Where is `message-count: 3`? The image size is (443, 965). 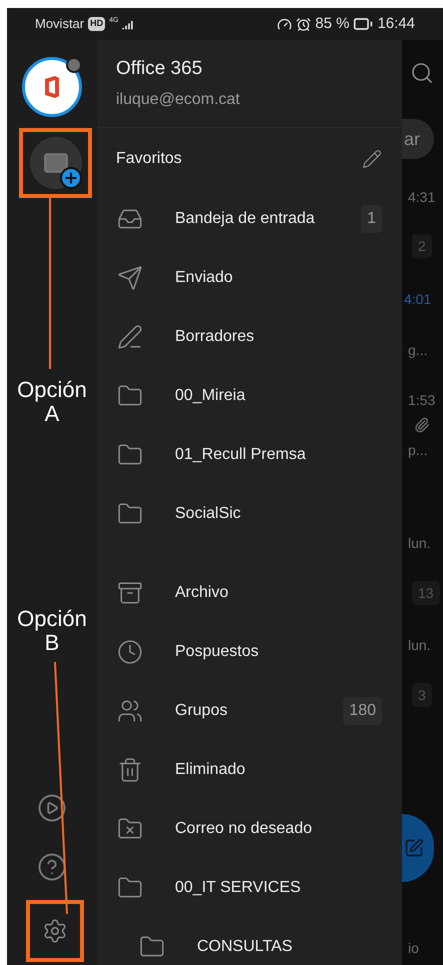 message-count: 3 is located at coordinates (422, 695).